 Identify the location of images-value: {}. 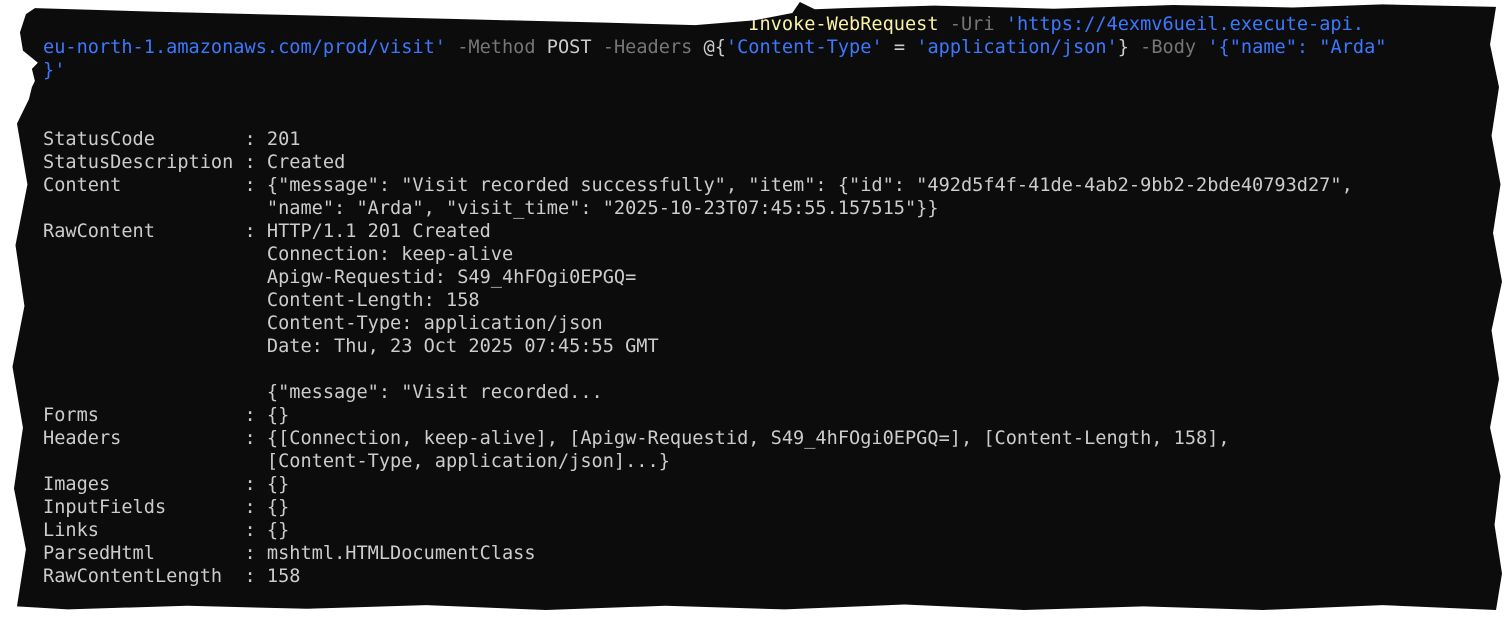
(278, 484).